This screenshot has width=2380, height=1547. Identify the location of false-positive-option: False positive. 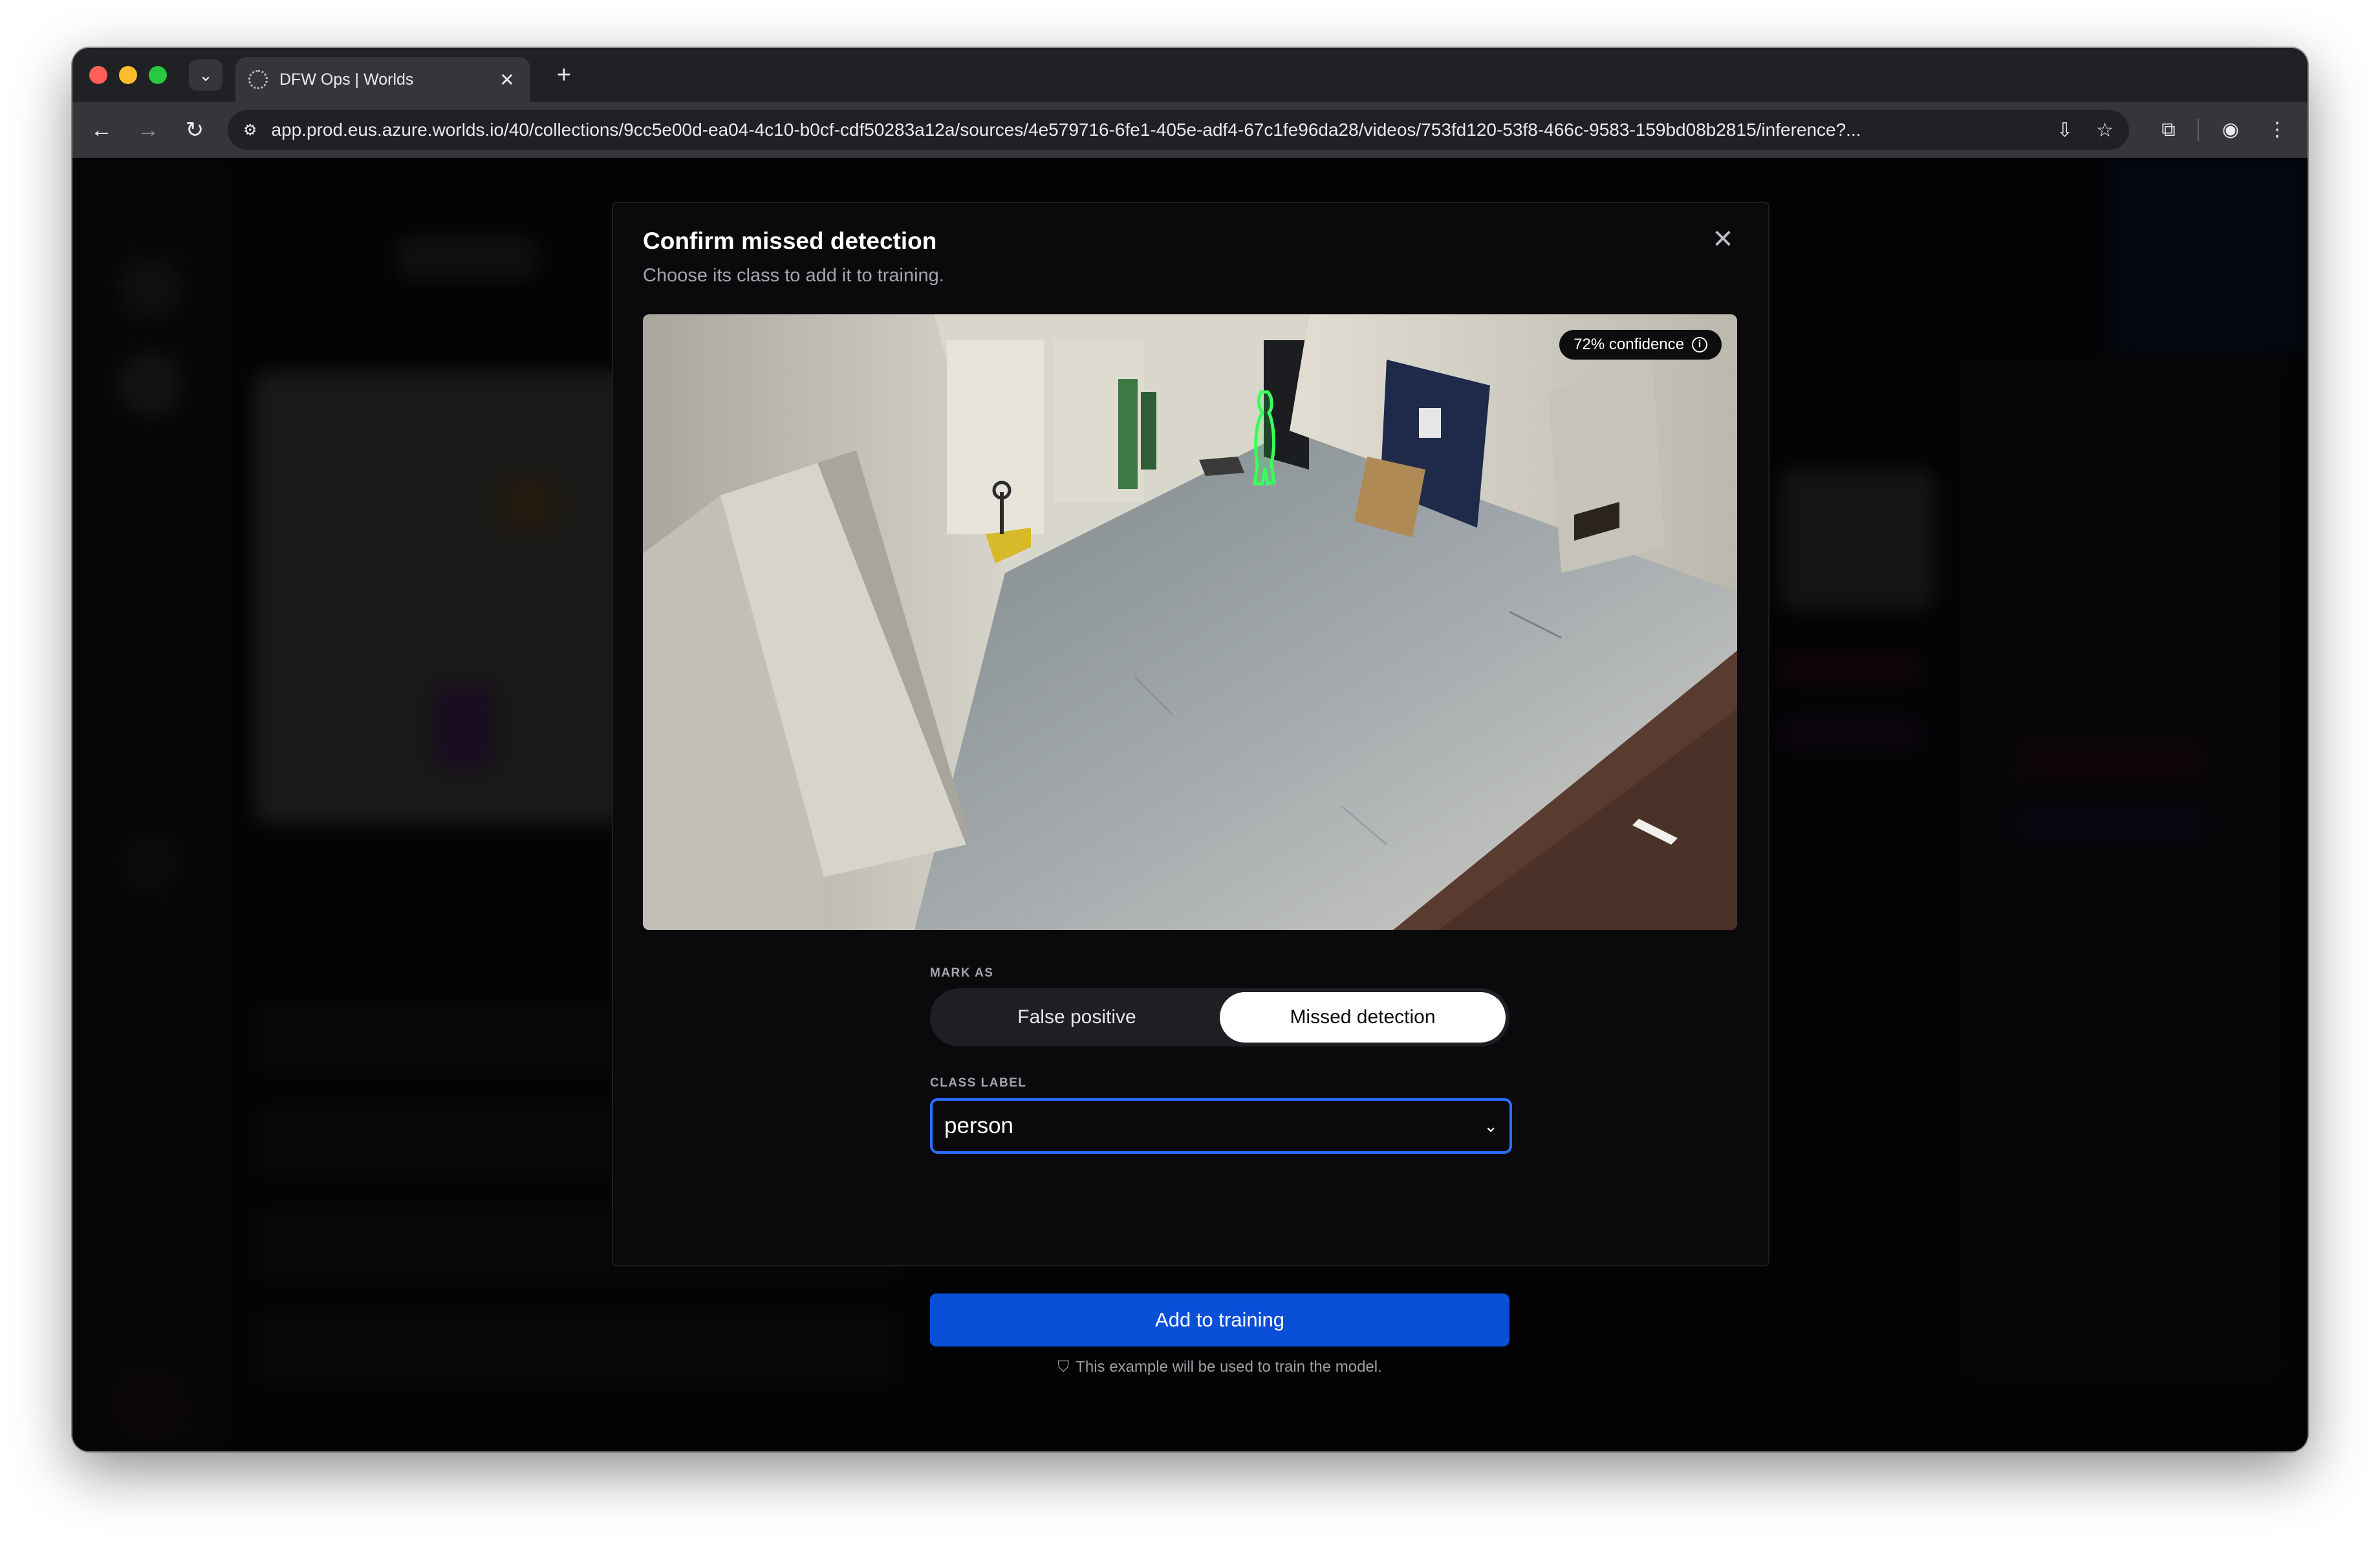
(1077, 1018).